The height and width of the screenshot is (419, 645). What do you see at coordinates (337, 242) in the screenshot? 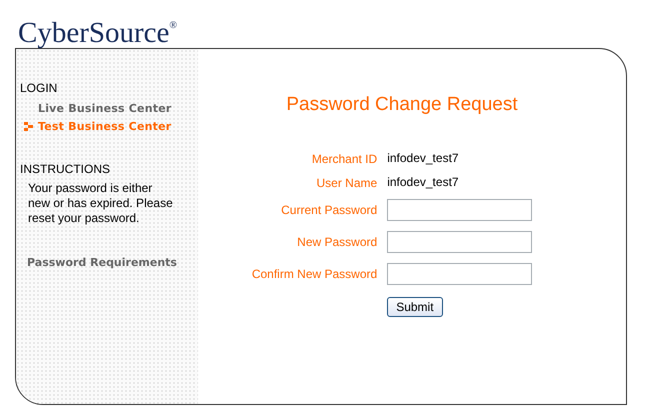
I see `field-label: New Password` at bounding box center [337, 242].